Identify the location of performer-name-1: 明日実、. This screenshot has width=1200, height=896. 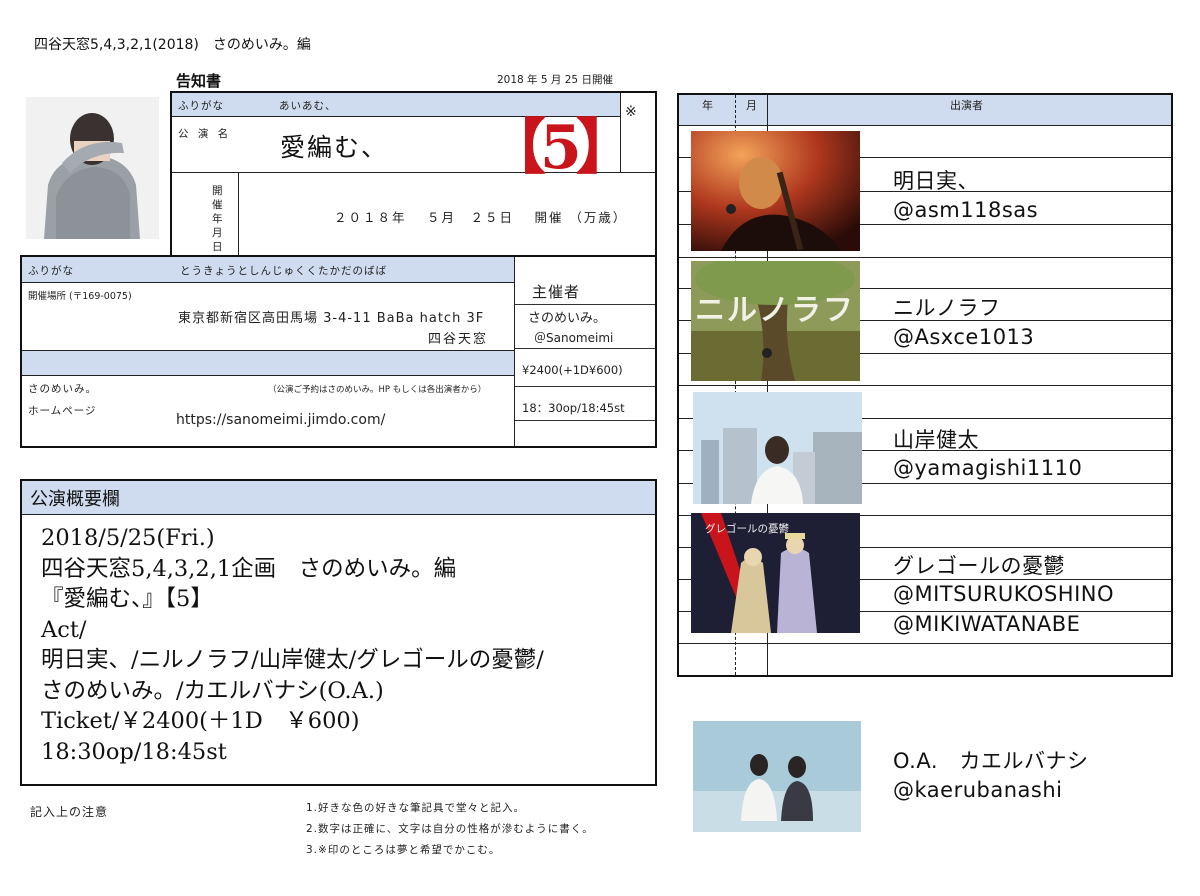
(936, 181).